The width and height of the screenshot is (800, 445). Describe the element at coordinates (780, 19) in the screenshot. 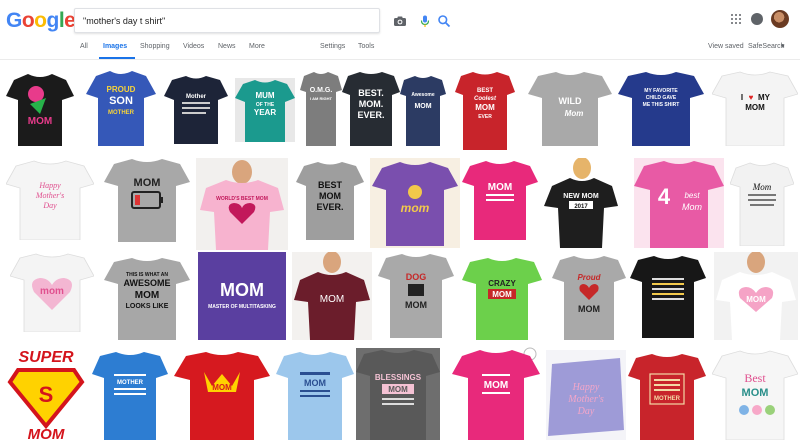

I see `avatar` at that location.